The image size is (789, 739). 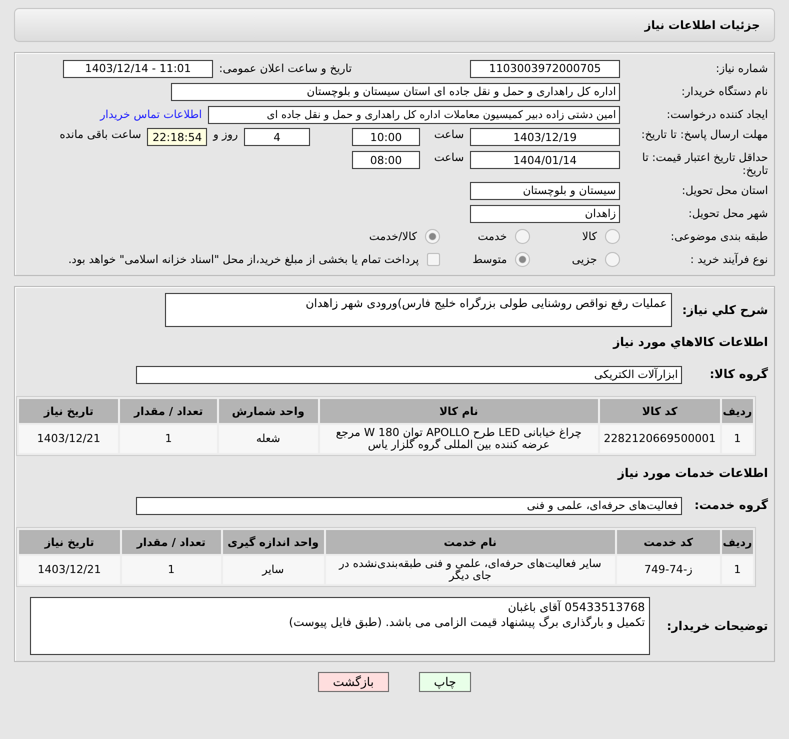 What do you see at coordinates (489, 259) in the screenshot?
I see `option-label: متوسط` at bounding box center [489, 259].